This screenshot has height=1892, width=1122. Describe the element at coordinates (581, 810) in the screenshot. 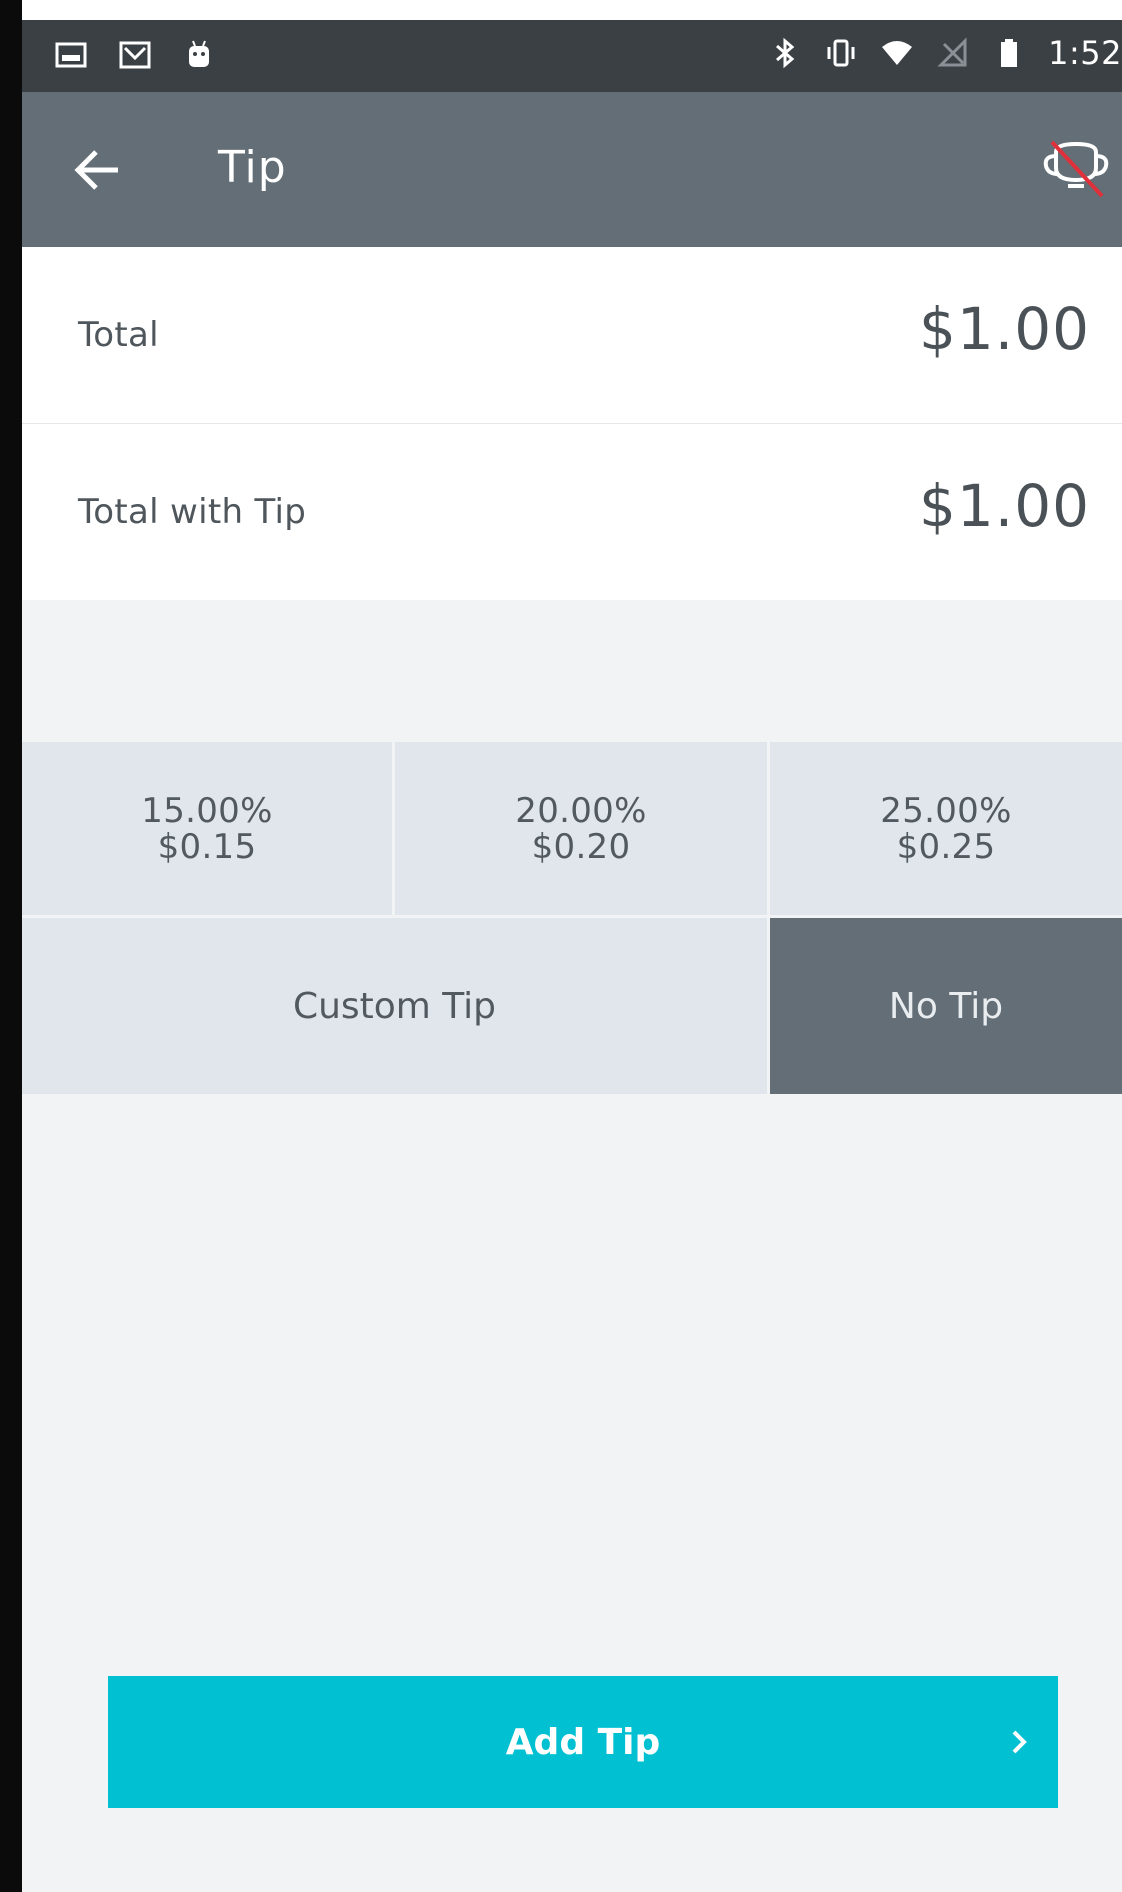

I see `tip-percent: 20.00%` at that location.